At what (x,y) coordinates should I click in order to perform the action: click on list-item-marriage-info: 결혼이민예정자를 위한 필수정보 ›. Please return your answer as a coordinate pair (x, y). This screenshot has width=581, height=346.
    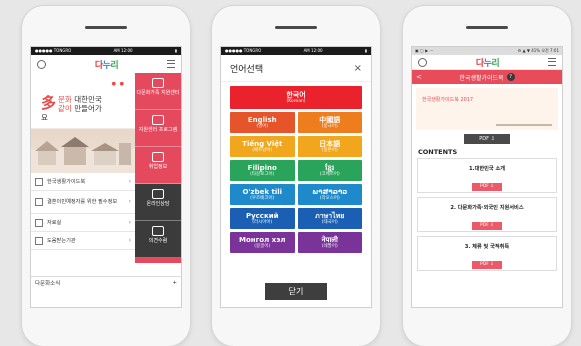
    Looking at the image, I should click on (83, 202).